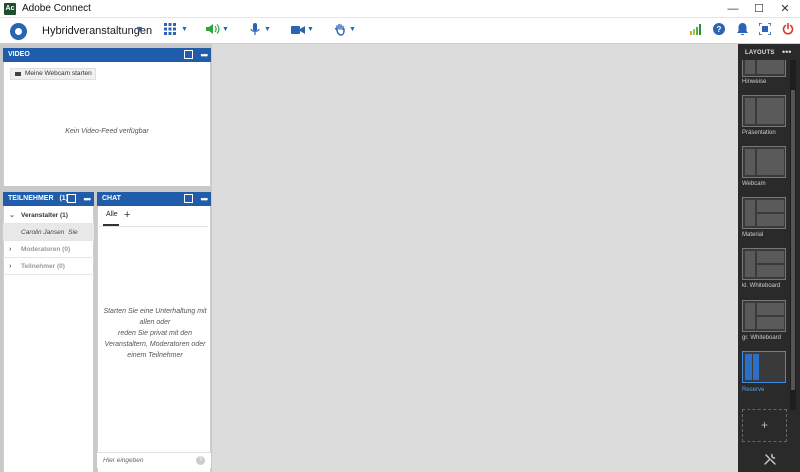  What do you see at coordinates (753, 390) in the screenshot?
I see `layout-label: Reserve` at bounding box center [753, 390].